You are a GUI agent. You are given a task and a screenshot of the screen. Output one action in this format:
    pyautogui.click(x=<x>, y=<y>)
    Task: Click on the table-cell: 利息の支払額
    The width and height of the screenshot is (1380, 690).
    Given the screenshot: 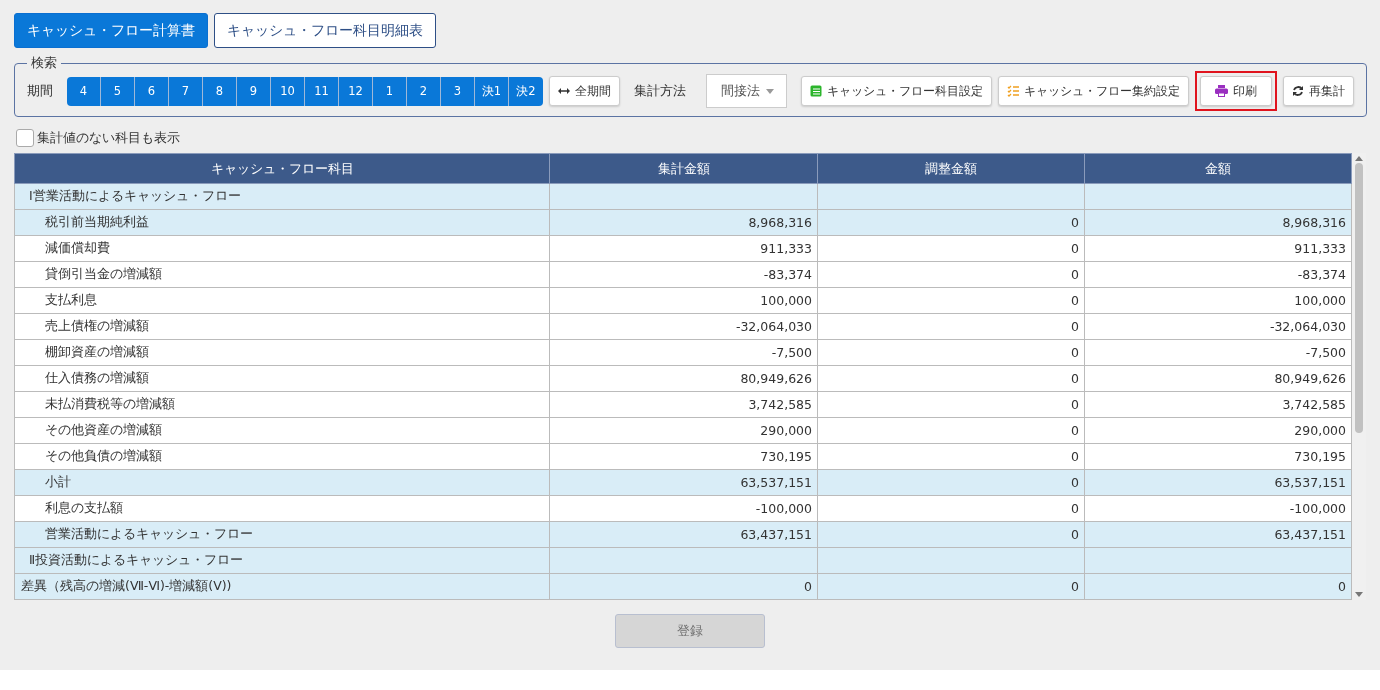 What is the action you would take?
    pyautogui.click(x=282, y=508)
    